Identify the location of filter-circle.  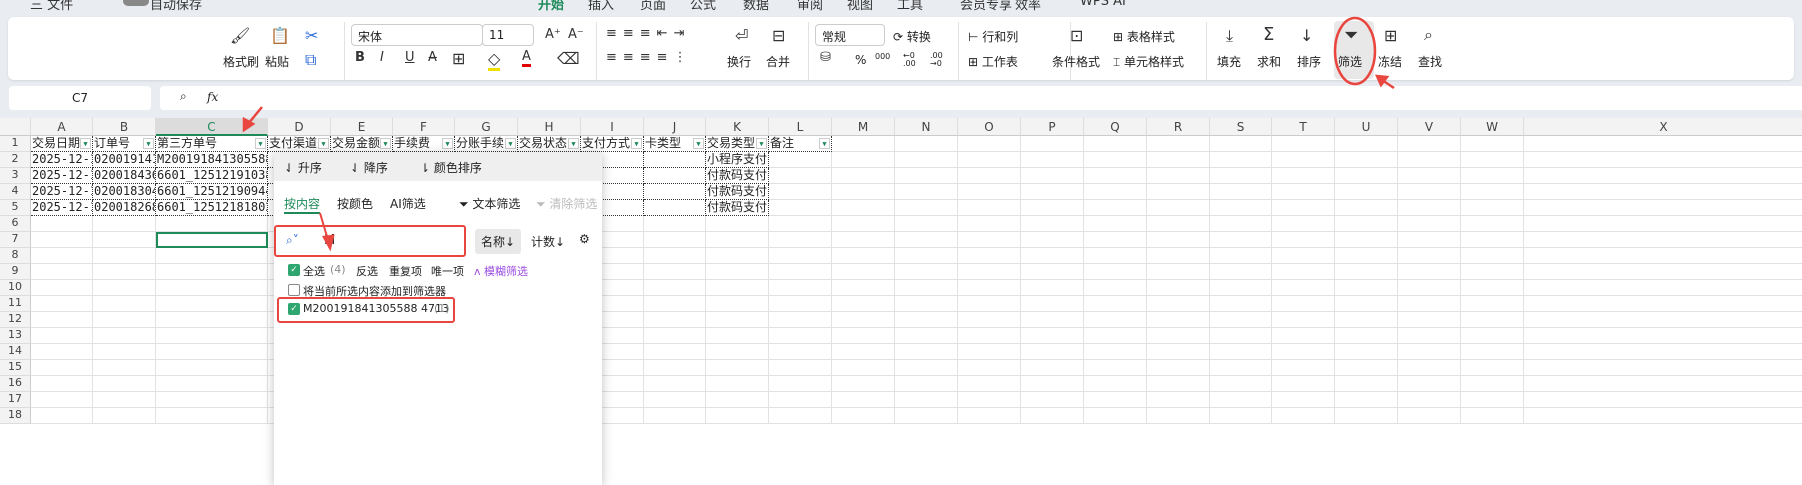
(1355, 51).